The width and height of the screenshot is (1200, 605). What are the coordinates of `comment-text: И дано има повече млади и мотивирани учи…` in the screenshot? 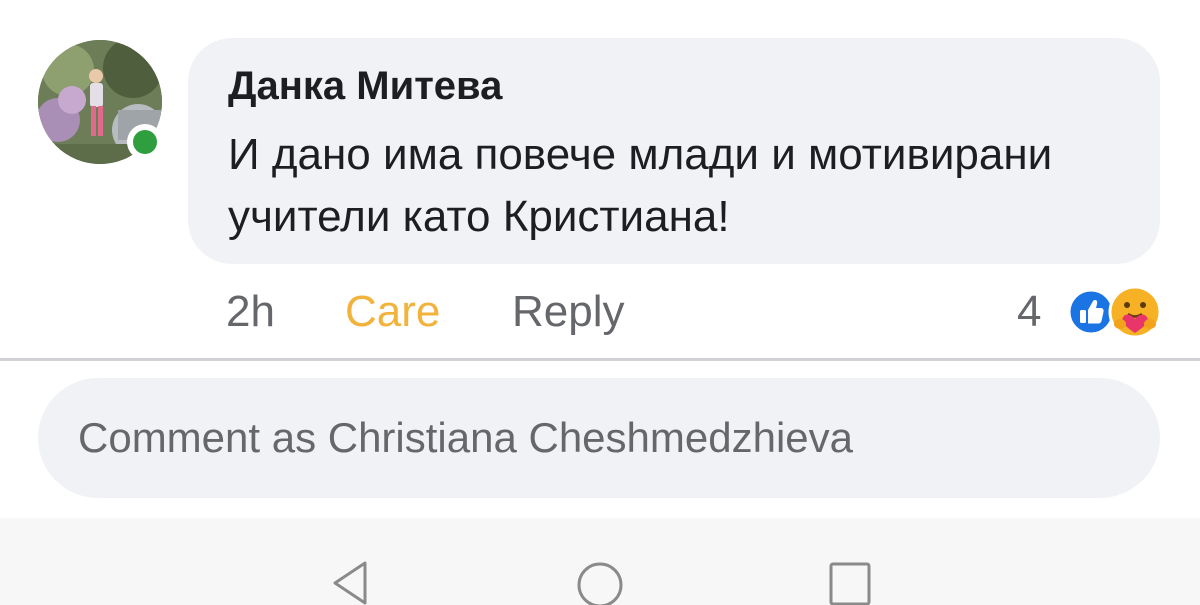 It's located at (640, 185).